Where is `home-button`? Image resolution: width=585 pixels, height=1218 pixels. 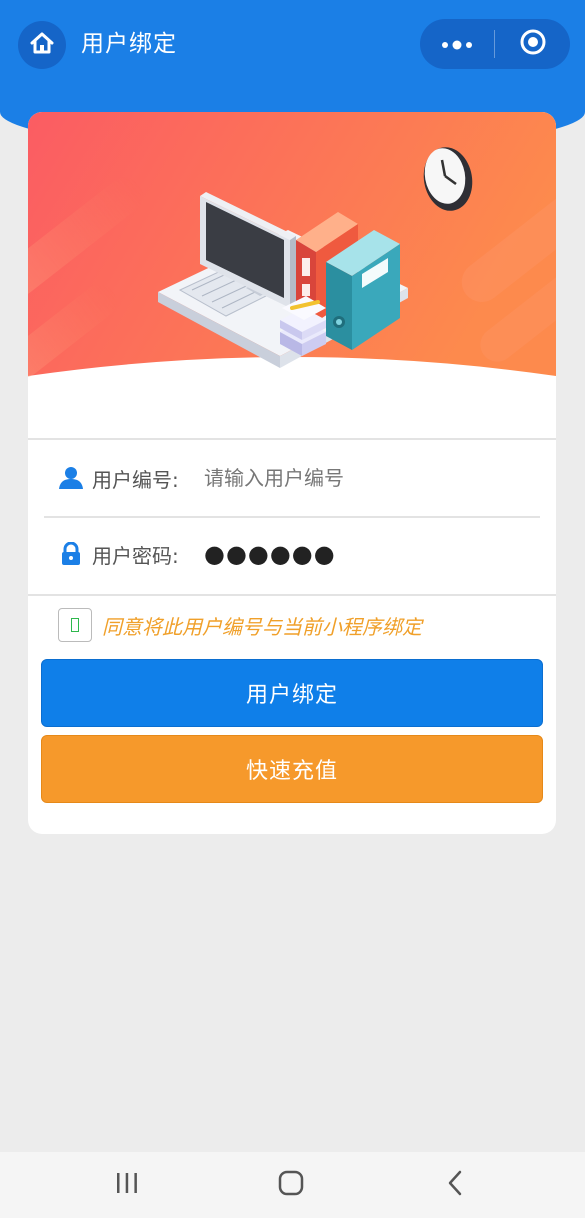 home-button is located at coordinates (42, 45).